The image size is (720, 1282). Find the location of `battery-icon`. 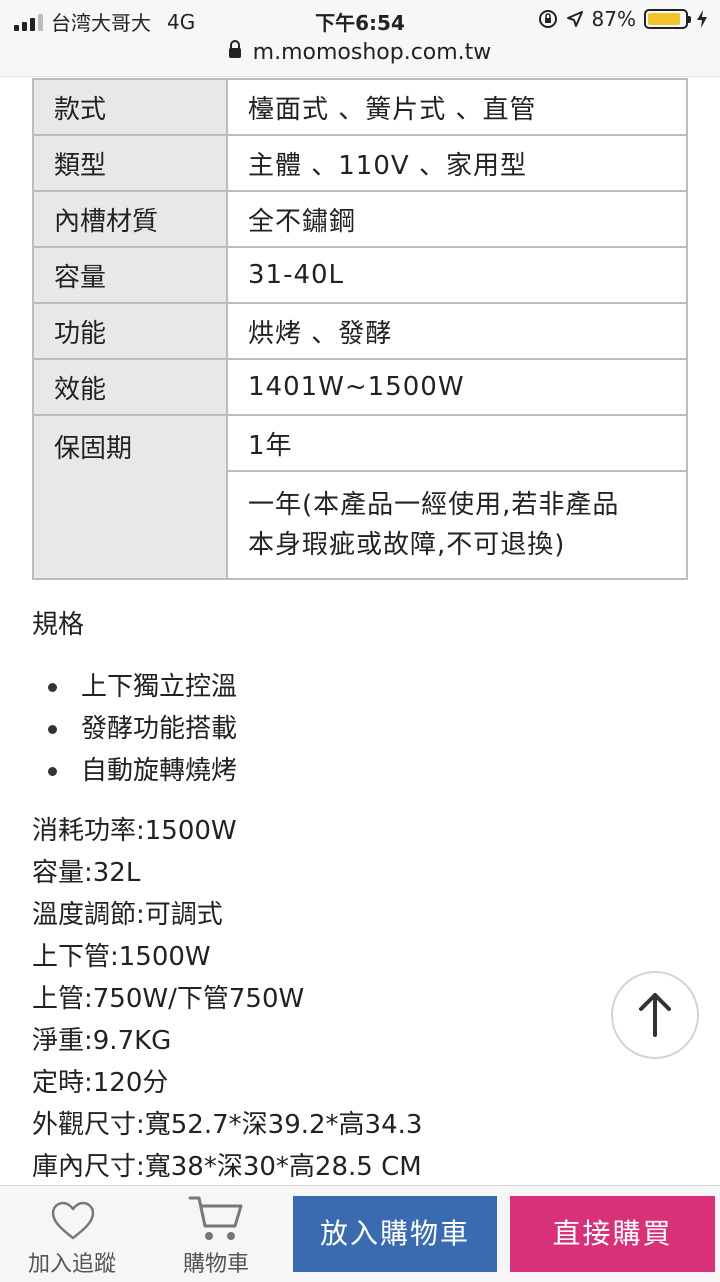

battery-icon is located at coordinates (667, 19).